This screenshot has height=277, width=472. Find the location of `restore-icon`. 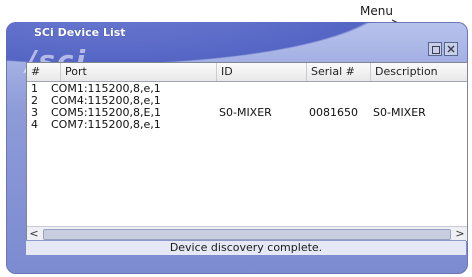

restore-icon is located at coordinates (436, 50).